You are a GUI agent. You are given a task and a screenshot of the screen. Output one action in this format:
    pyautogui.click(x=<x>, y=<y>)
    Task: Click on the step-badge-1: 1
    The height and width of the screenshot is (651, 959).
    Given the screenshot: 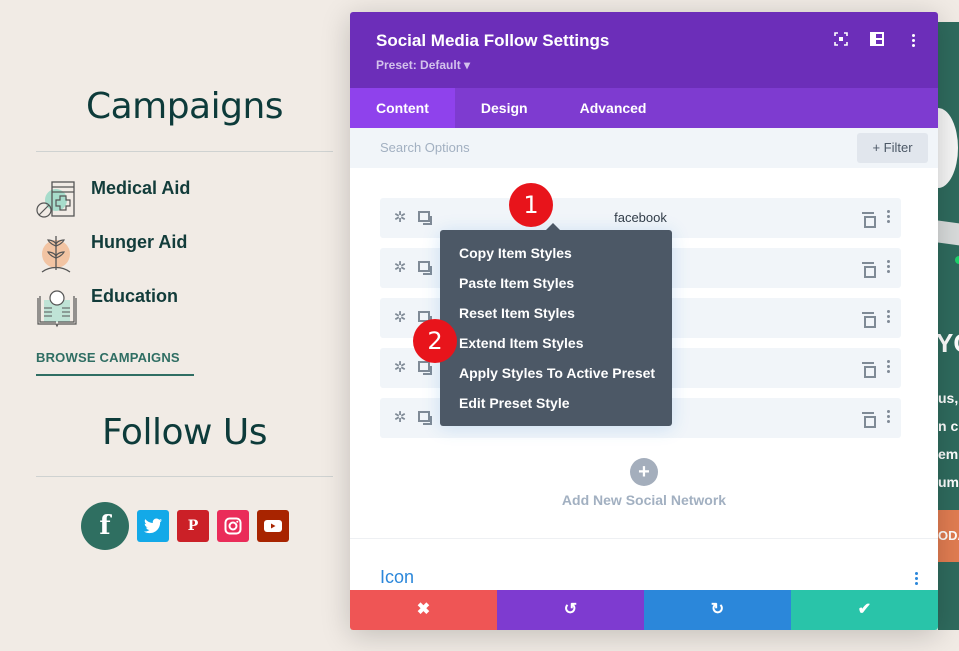 What is the action you would take?
    pyautogui.click(x=531, y=205)
    